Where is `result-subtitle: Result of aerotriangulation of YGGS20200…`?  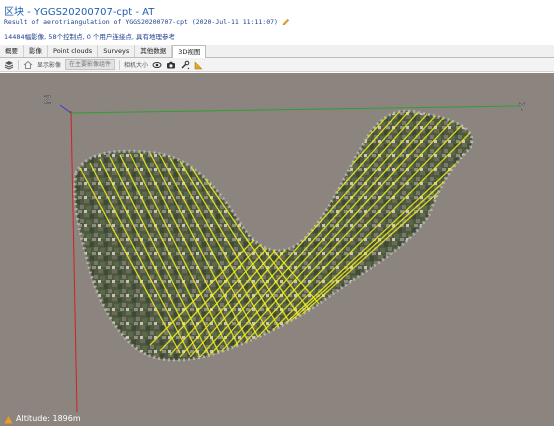
result-subtitle: Result of aerotriangulation of YGGS20200… is located at coordinates (147, 22).